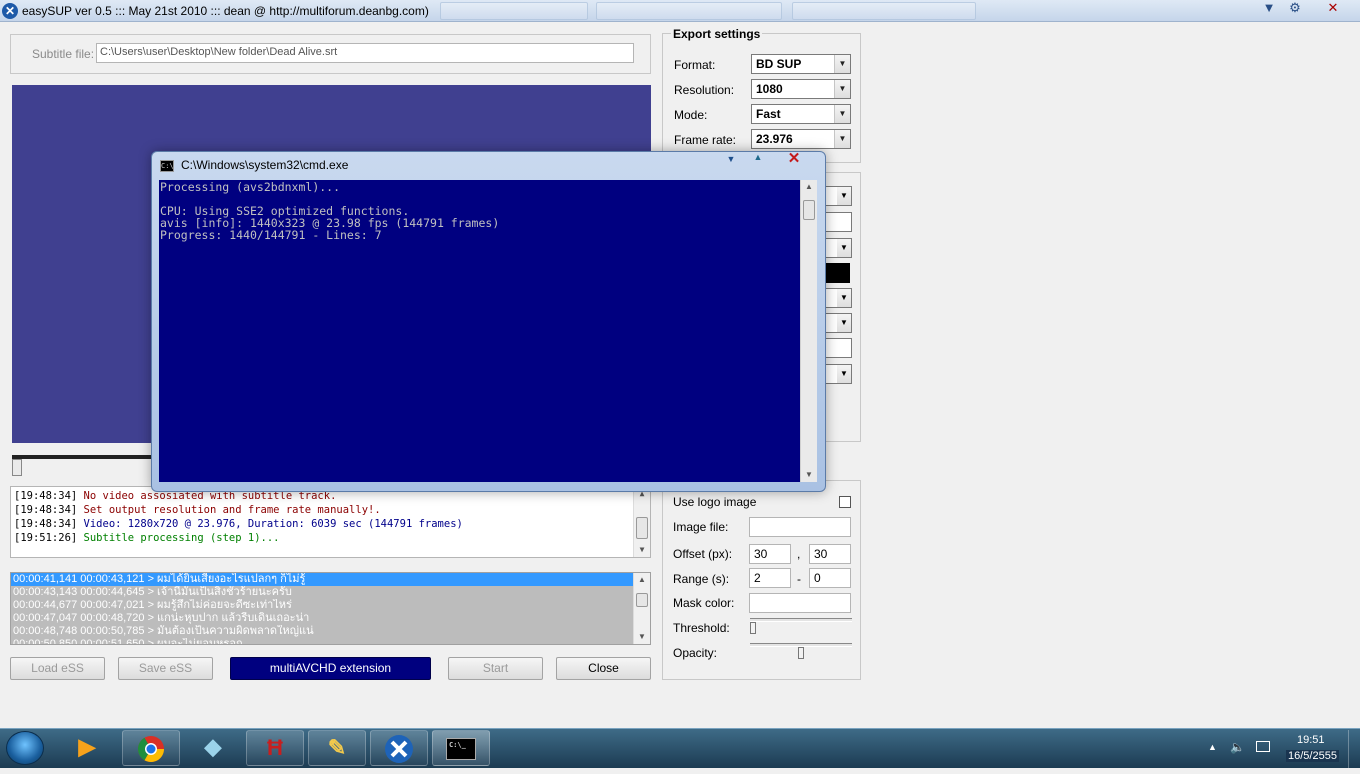 This screenshot has width=1360, height=774. What do you see at coordinates (1312, 756) in the screenshot?
I see `clock-date: 16/5/2555` at bounding box center [1312, 756].